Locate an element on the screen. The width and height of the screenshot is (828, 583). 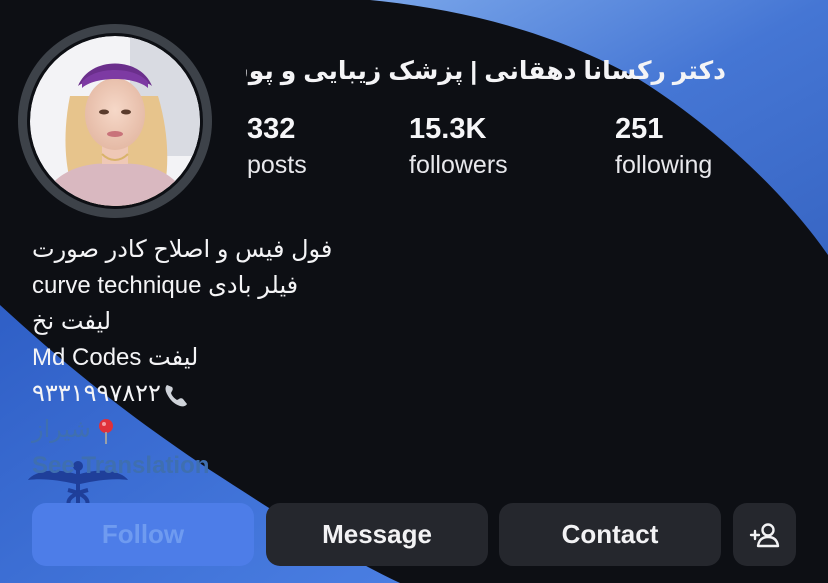
bio-line-1: فول فیس و اصلاح کادر صورت is located at coordinates (182, 249).